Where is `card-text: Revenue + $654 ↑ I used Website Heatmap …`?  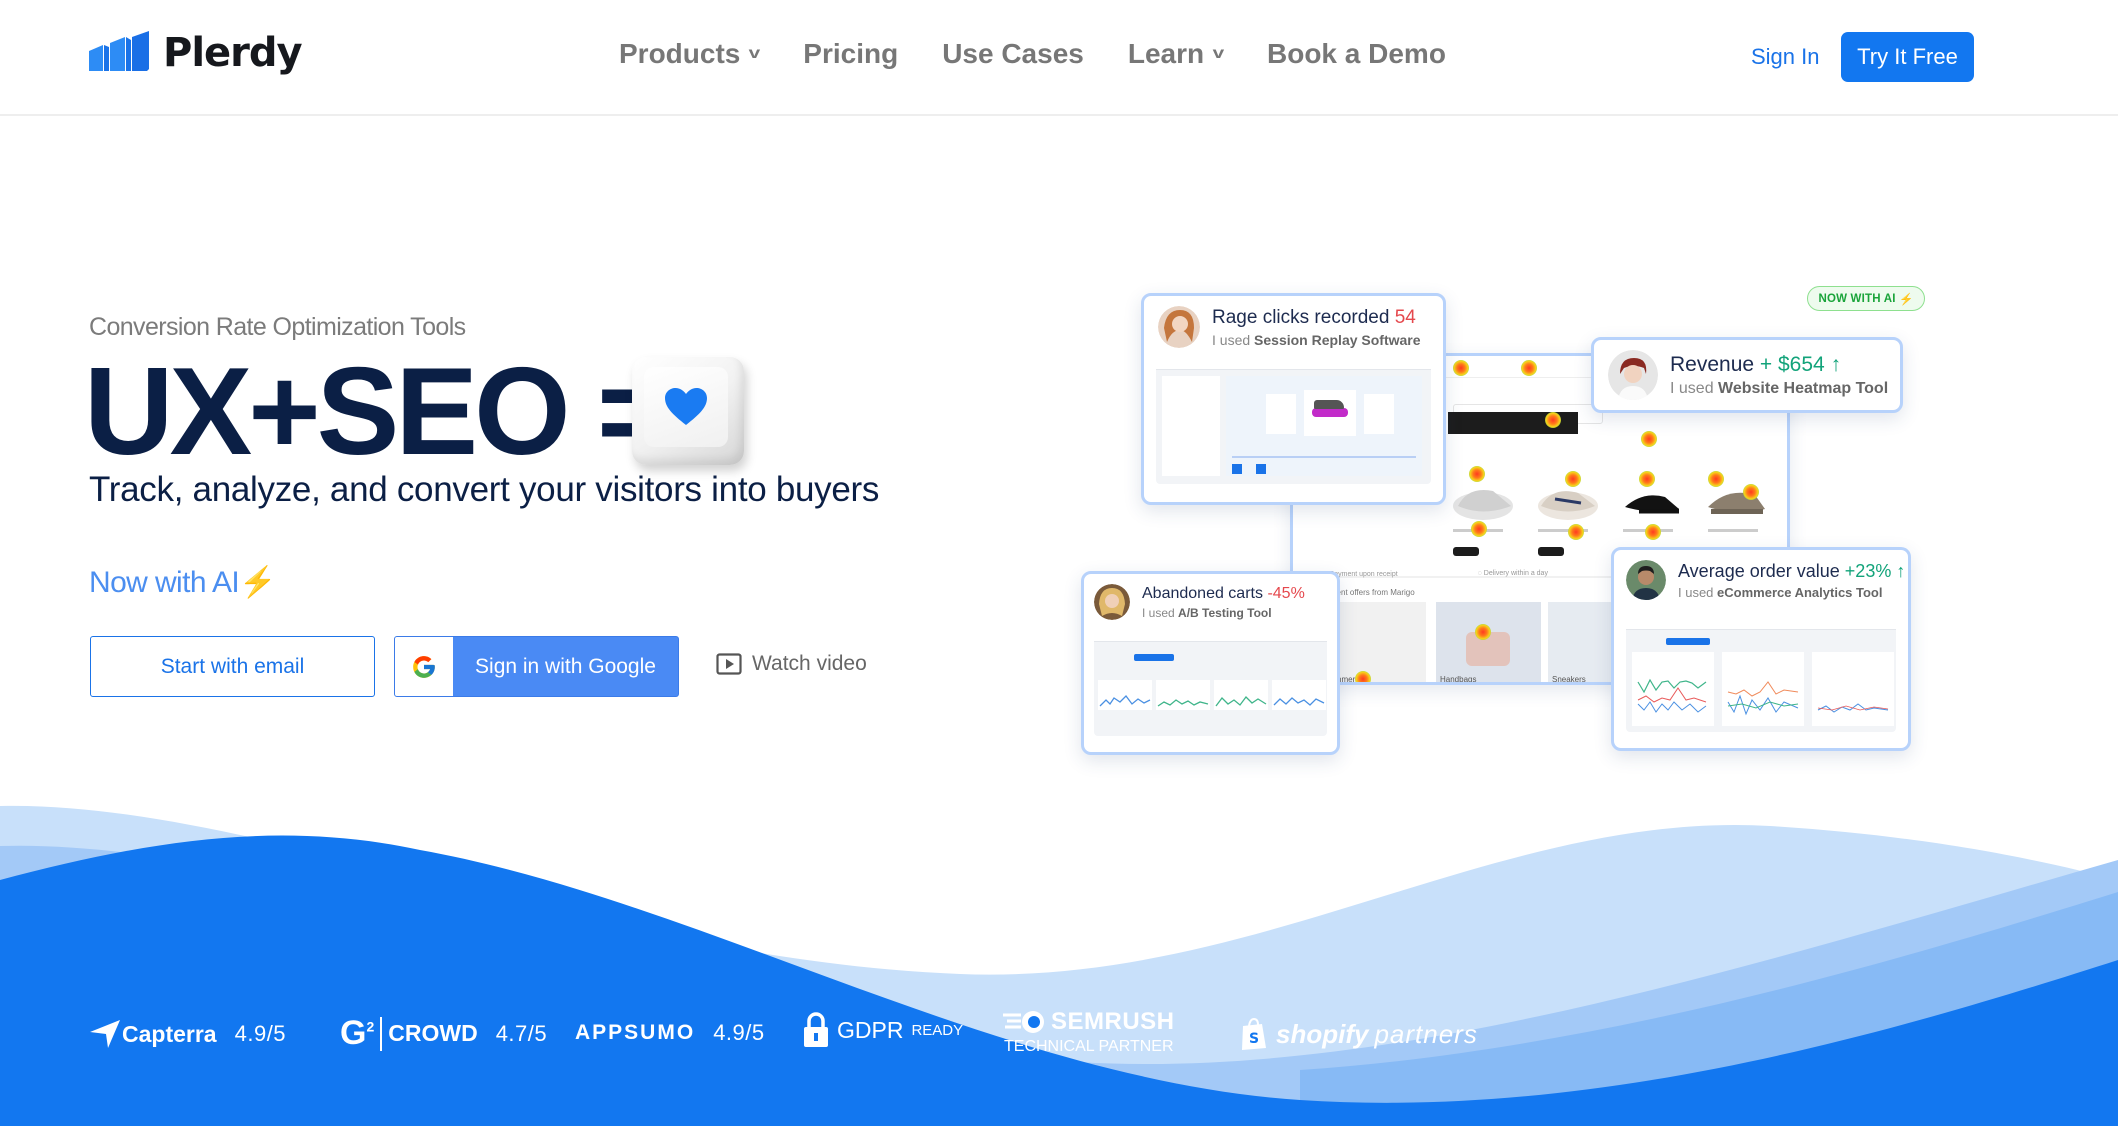
card-text: Revenue + $654 ↑ I used Website Heatmap … is located at coordinates (1779, 375).